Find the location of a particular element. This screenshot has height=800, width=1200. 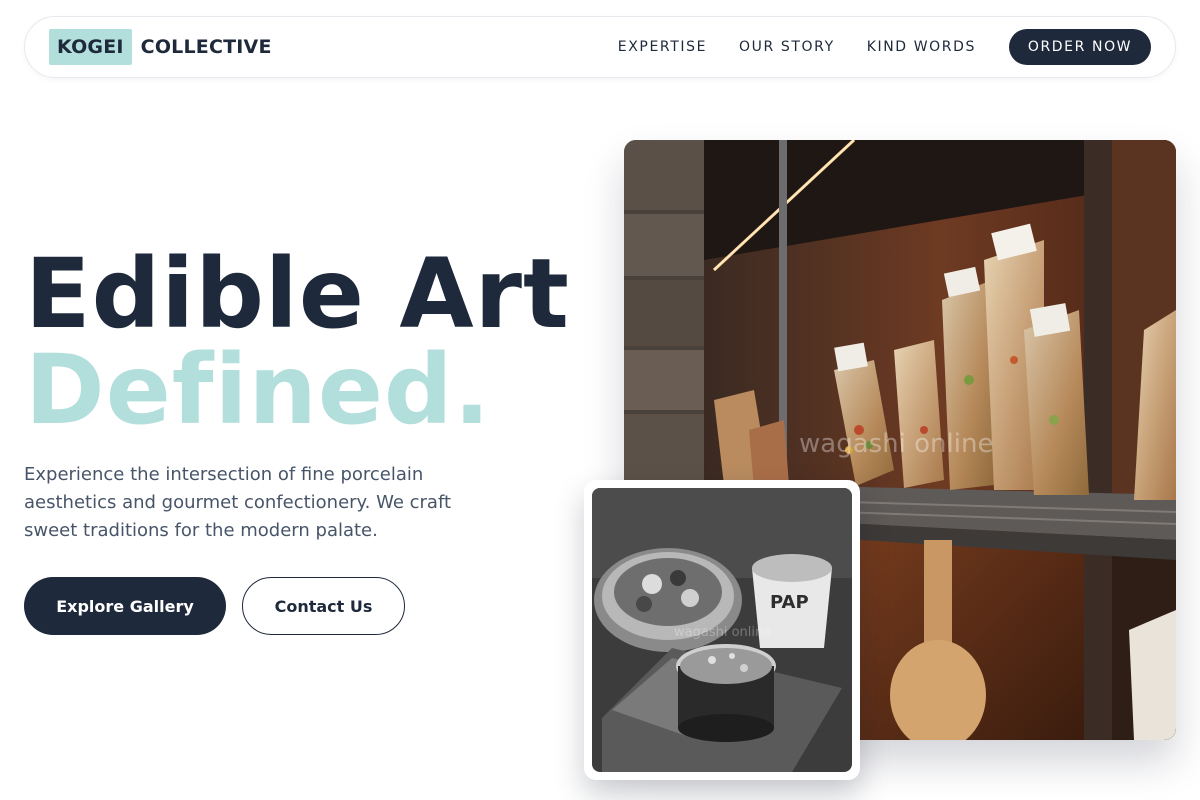

coffee-dessert-photo: PAP wagashi online is located at coordinates (722, 630).